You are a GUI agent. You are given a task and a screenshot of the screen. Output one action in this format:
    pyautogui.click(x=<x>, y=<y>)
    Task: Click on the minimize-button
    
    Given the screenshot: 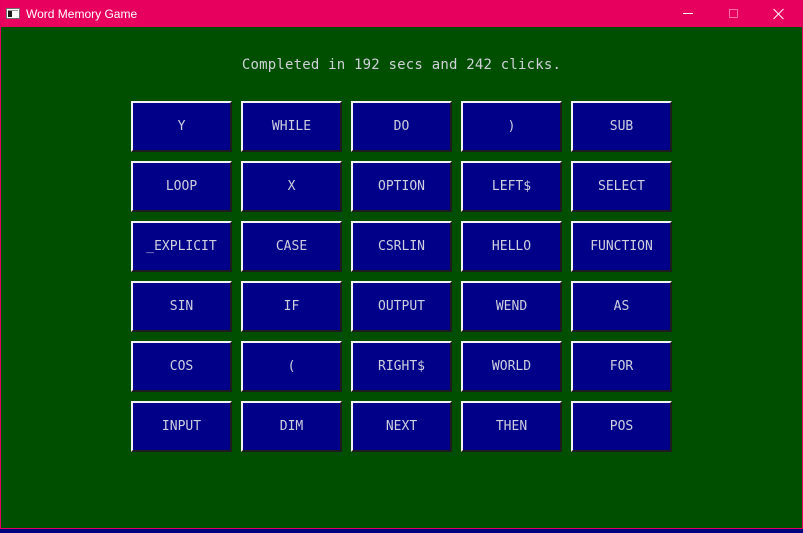 What is the action you would take?
    pyautogui.click(x=688, y=13)
    